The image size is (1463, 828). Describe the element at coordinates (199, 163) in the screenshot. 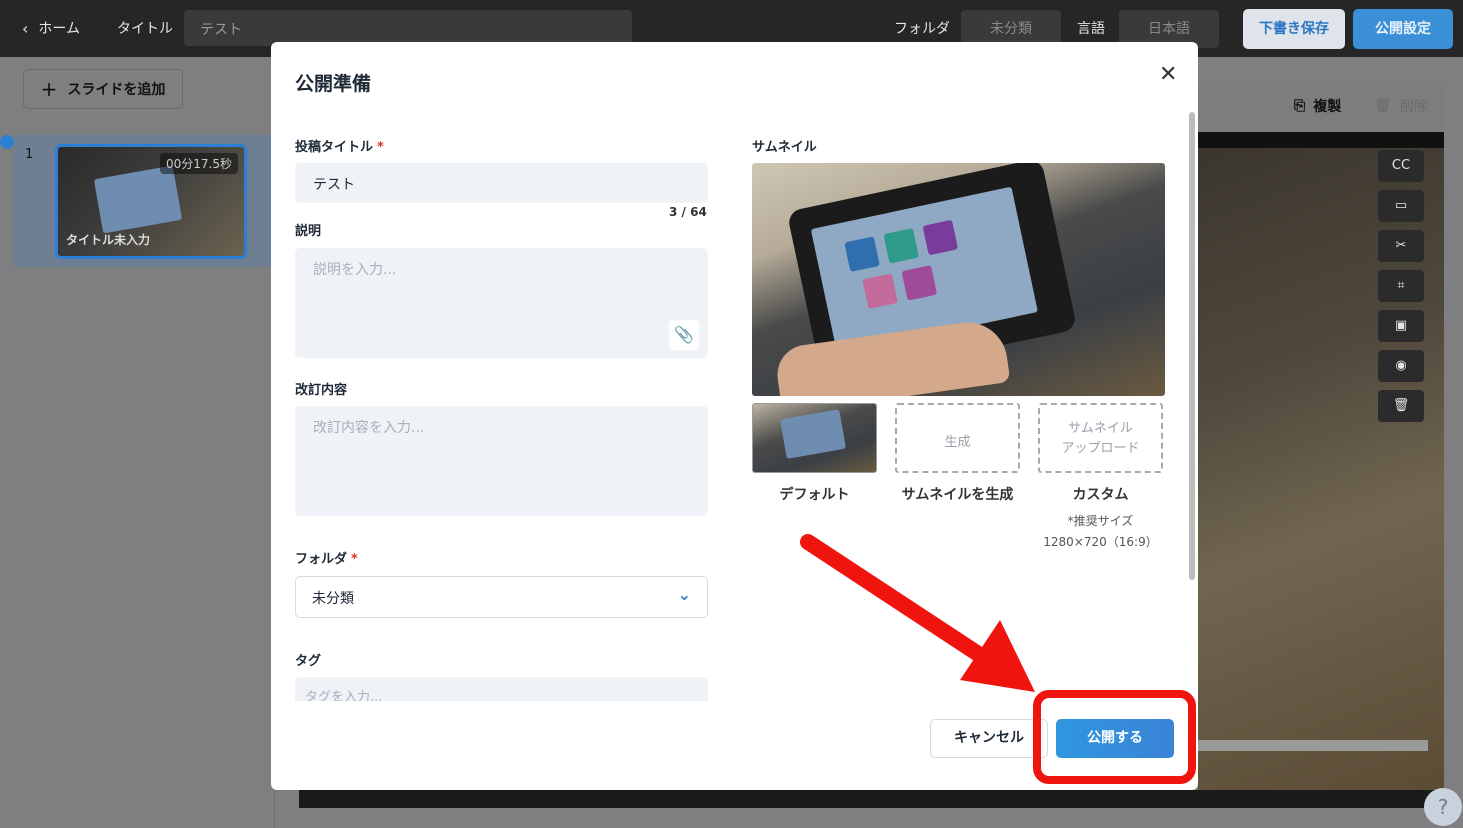

I see `slide-duration: 00分17.5秒` at that location.